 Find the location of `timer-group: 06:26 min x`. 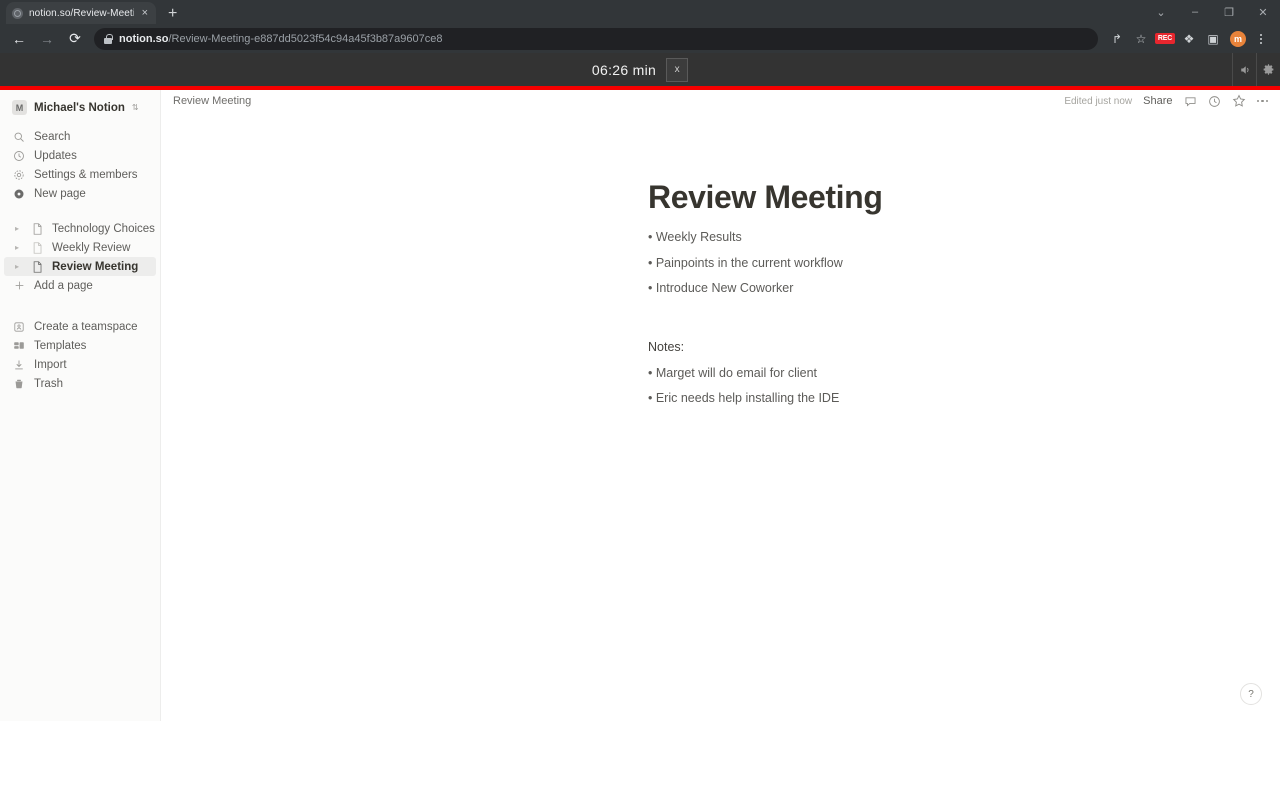

timer-group: 06:26 min x is located at coordinates (640, 69).